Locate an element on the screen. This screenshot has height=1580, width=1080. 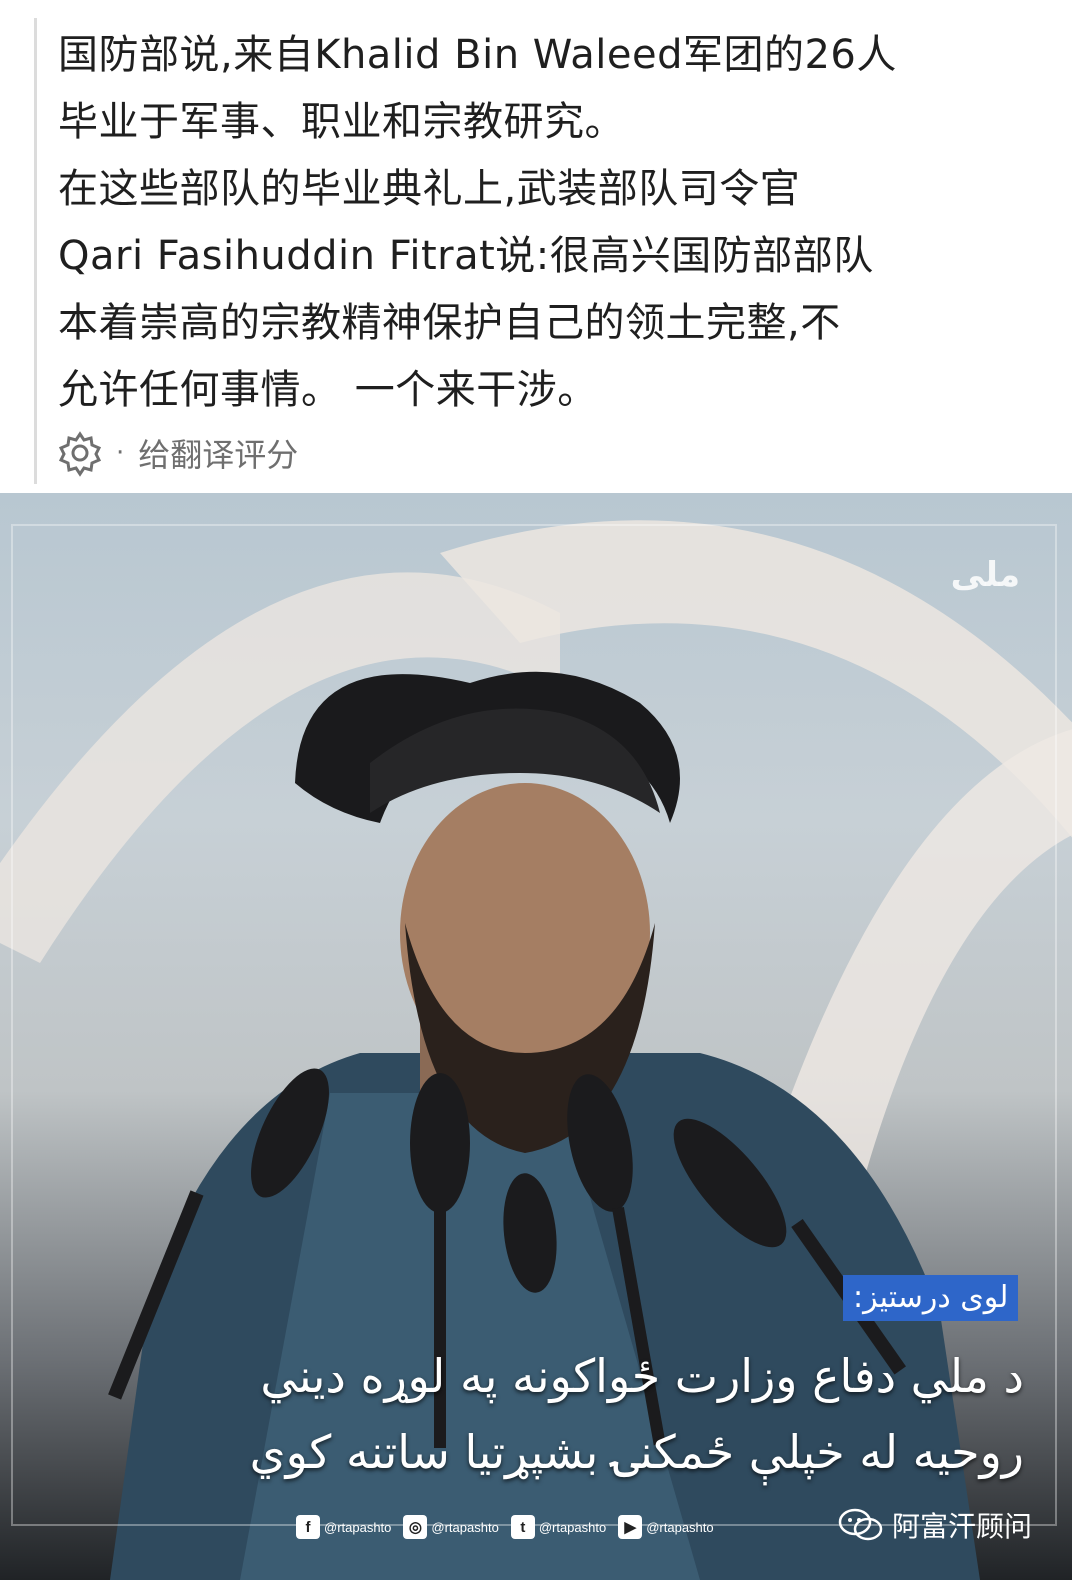
account-watermark: 阿富汗顾问 is located at coordinates (935, 1525).